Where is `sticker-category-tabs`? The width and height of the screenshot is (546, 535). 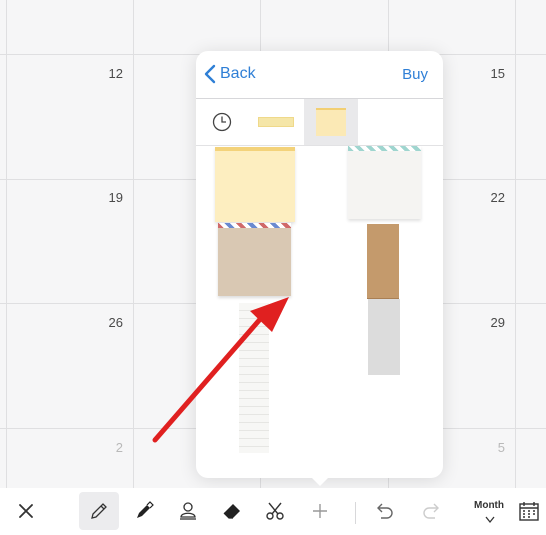
sticker-category-tabs is located at coordinates (319, 122).